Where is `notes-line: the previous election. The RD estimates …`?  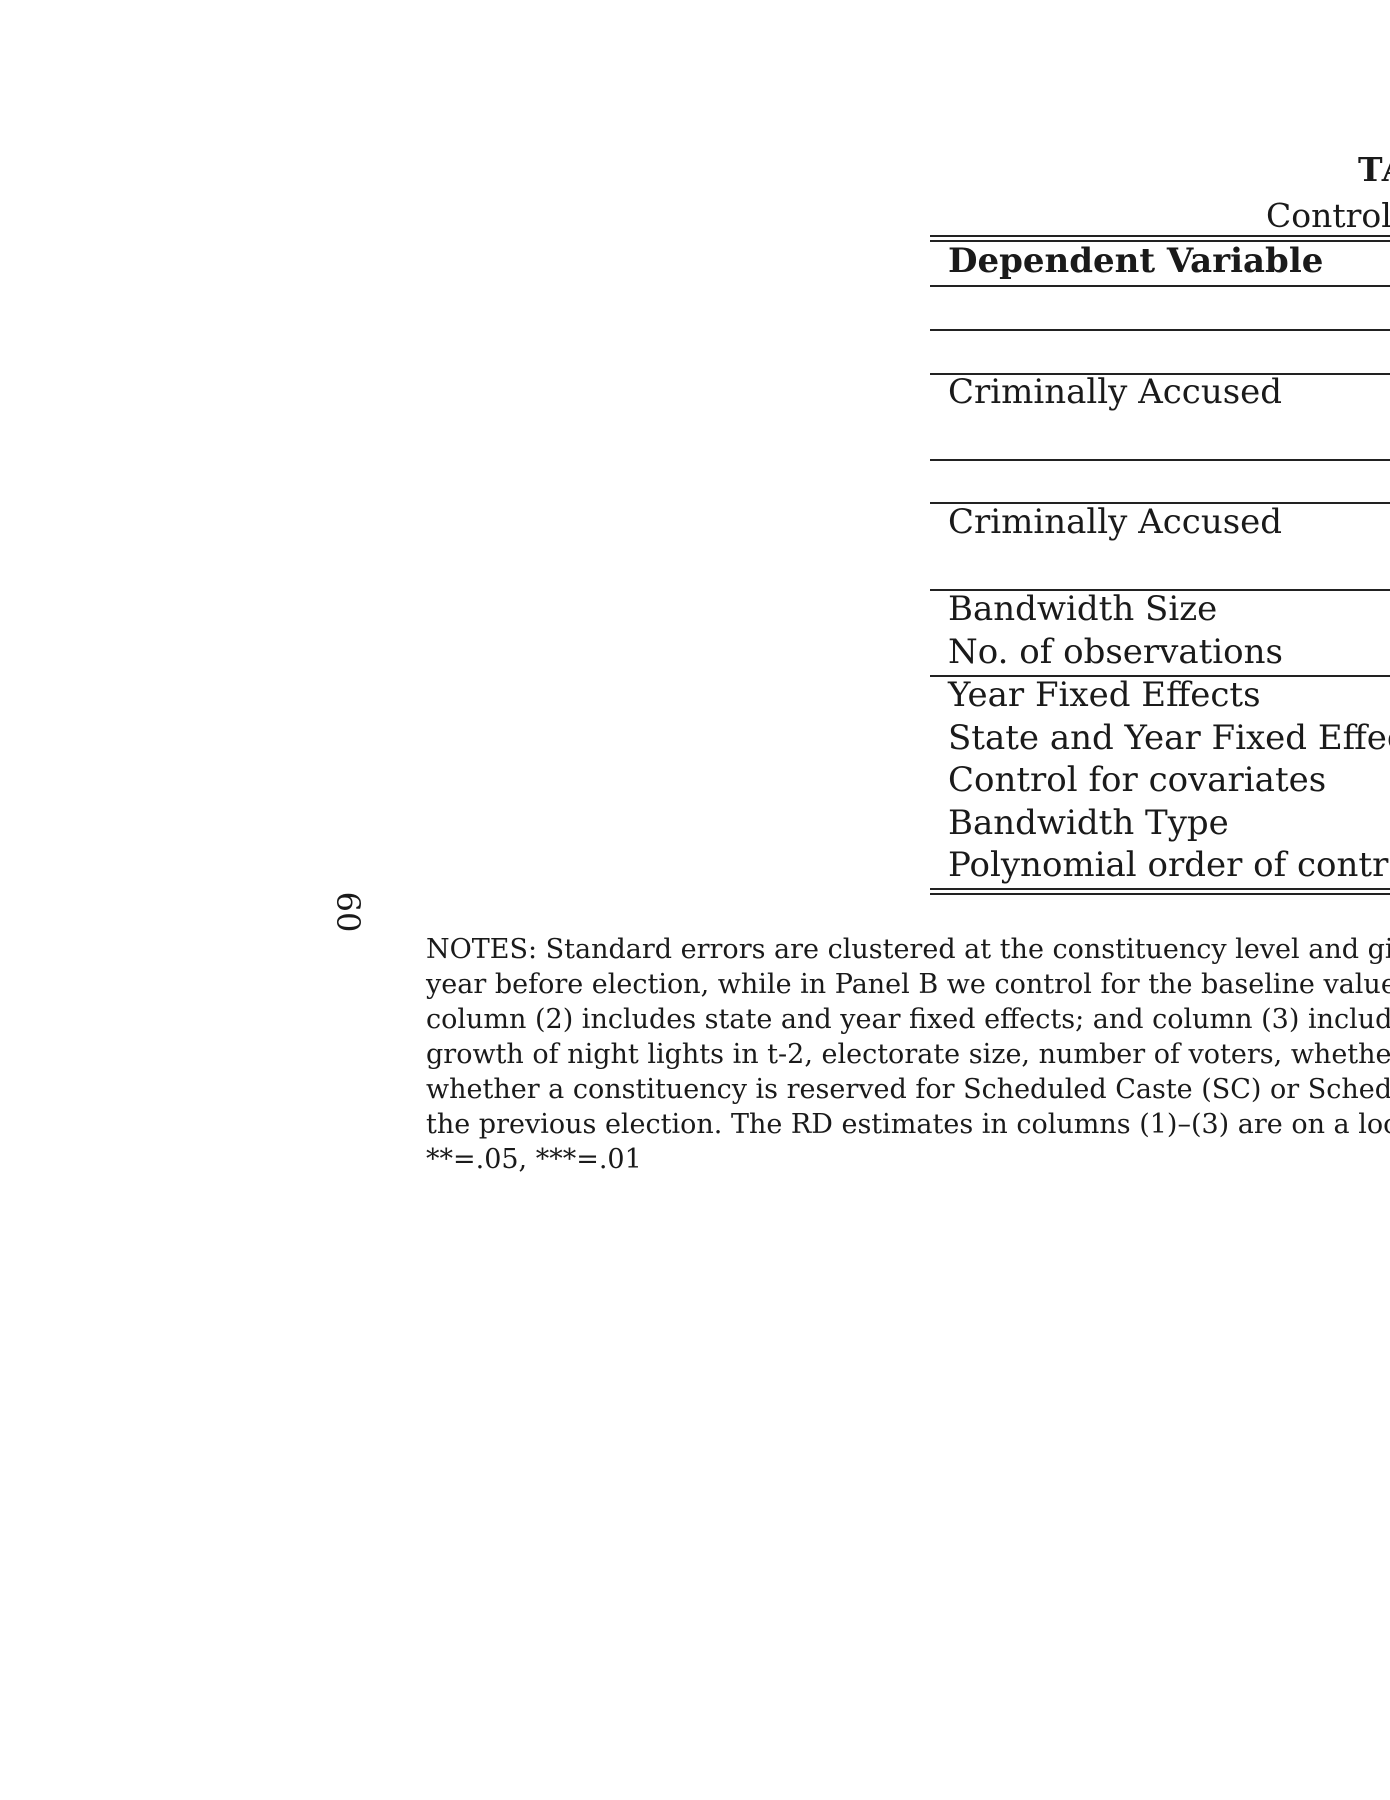 notes-line: the previous election. The RD estimates … is located at coordinates (908, 1124).